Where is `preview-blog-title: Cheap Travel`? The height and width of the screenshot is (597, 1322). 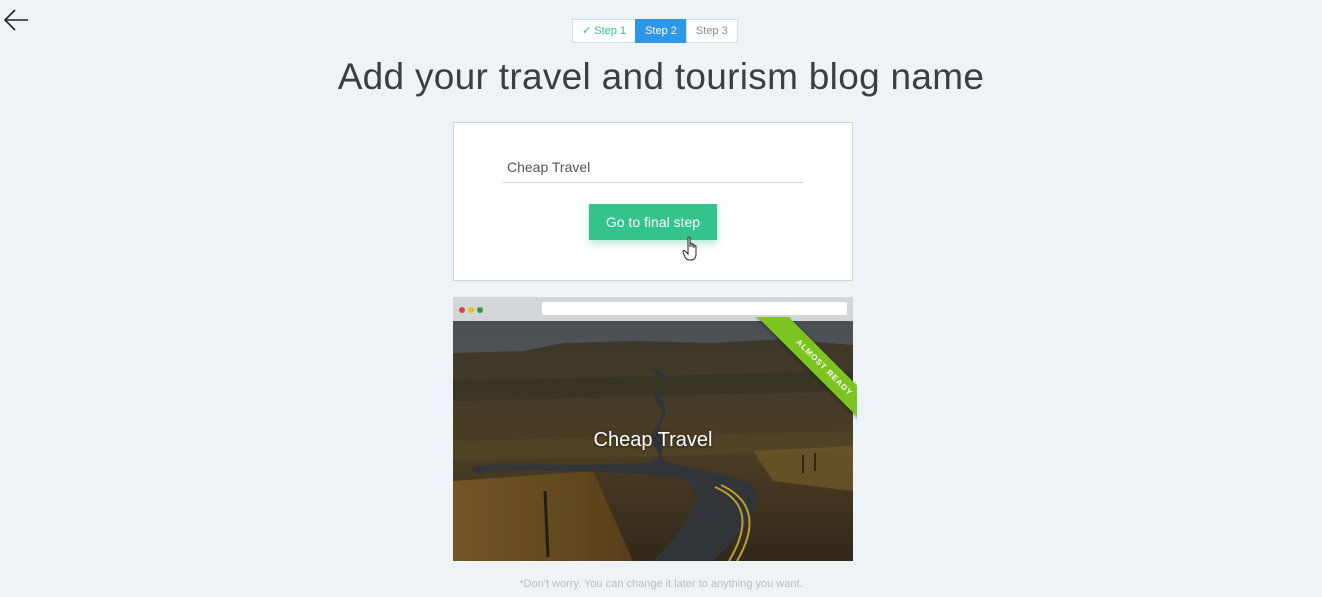 preview-blog-title: Cheap Travel is located at coordinates (653, 440).